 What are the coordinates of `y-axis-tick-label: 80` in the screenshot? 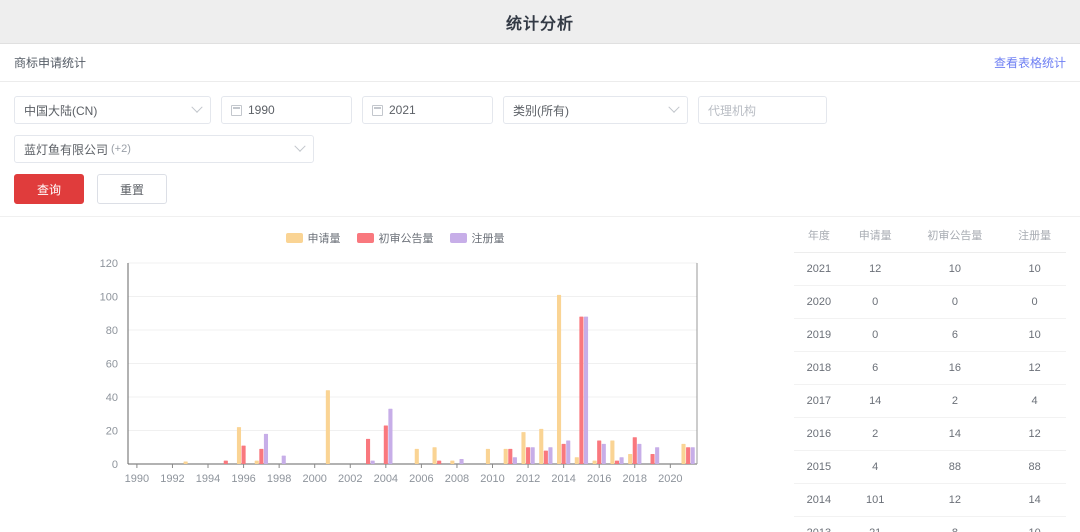 It's located at (112, 331).